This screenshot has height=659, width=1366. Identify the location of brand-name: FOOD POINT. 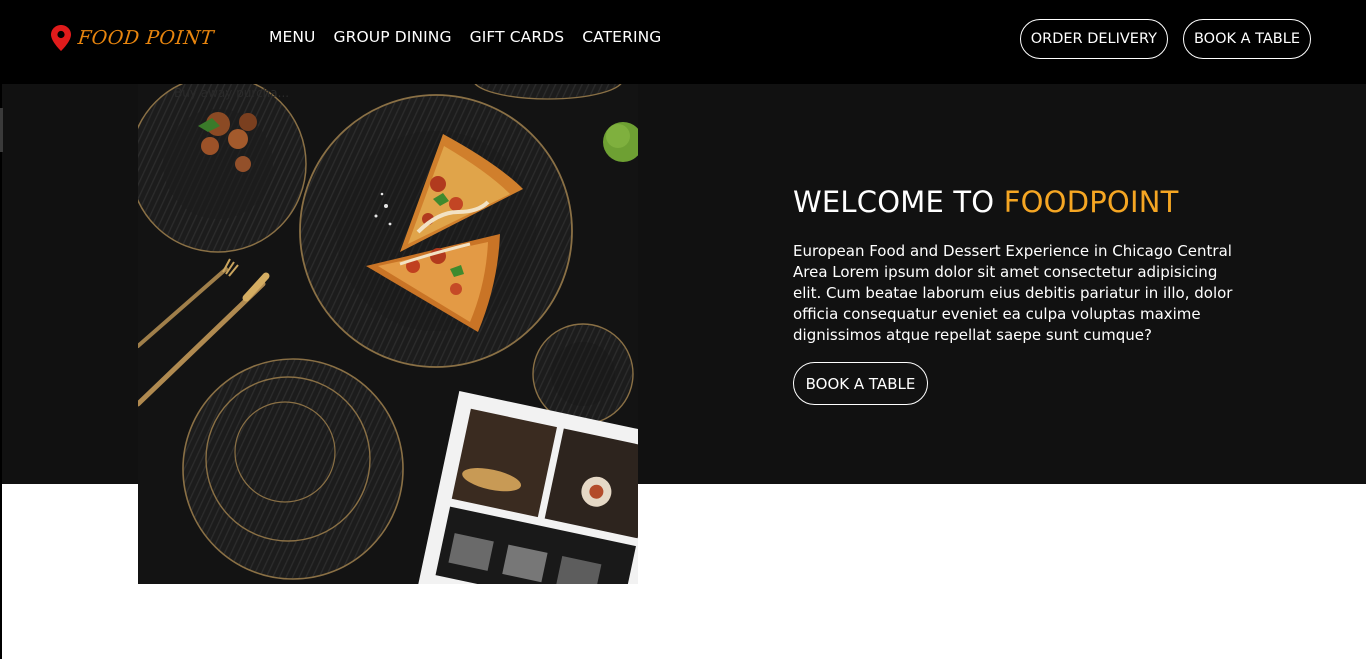
(145, 38).